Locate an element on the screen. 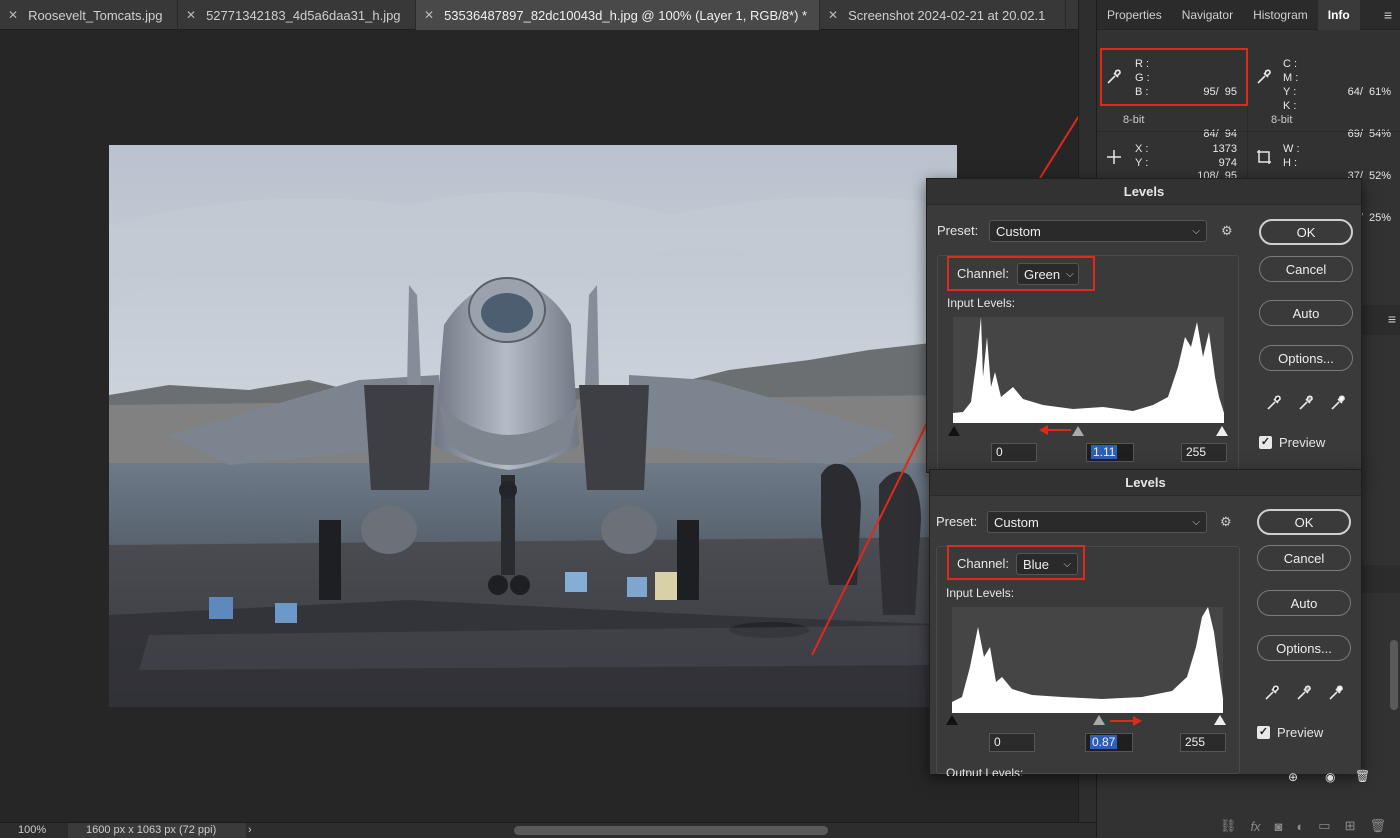 This screenshot has height=838, width=1400. tab-52771342183: ✕ 52771342183_4d5a6daa31_h.jpg is located at coordinates (297, 15).